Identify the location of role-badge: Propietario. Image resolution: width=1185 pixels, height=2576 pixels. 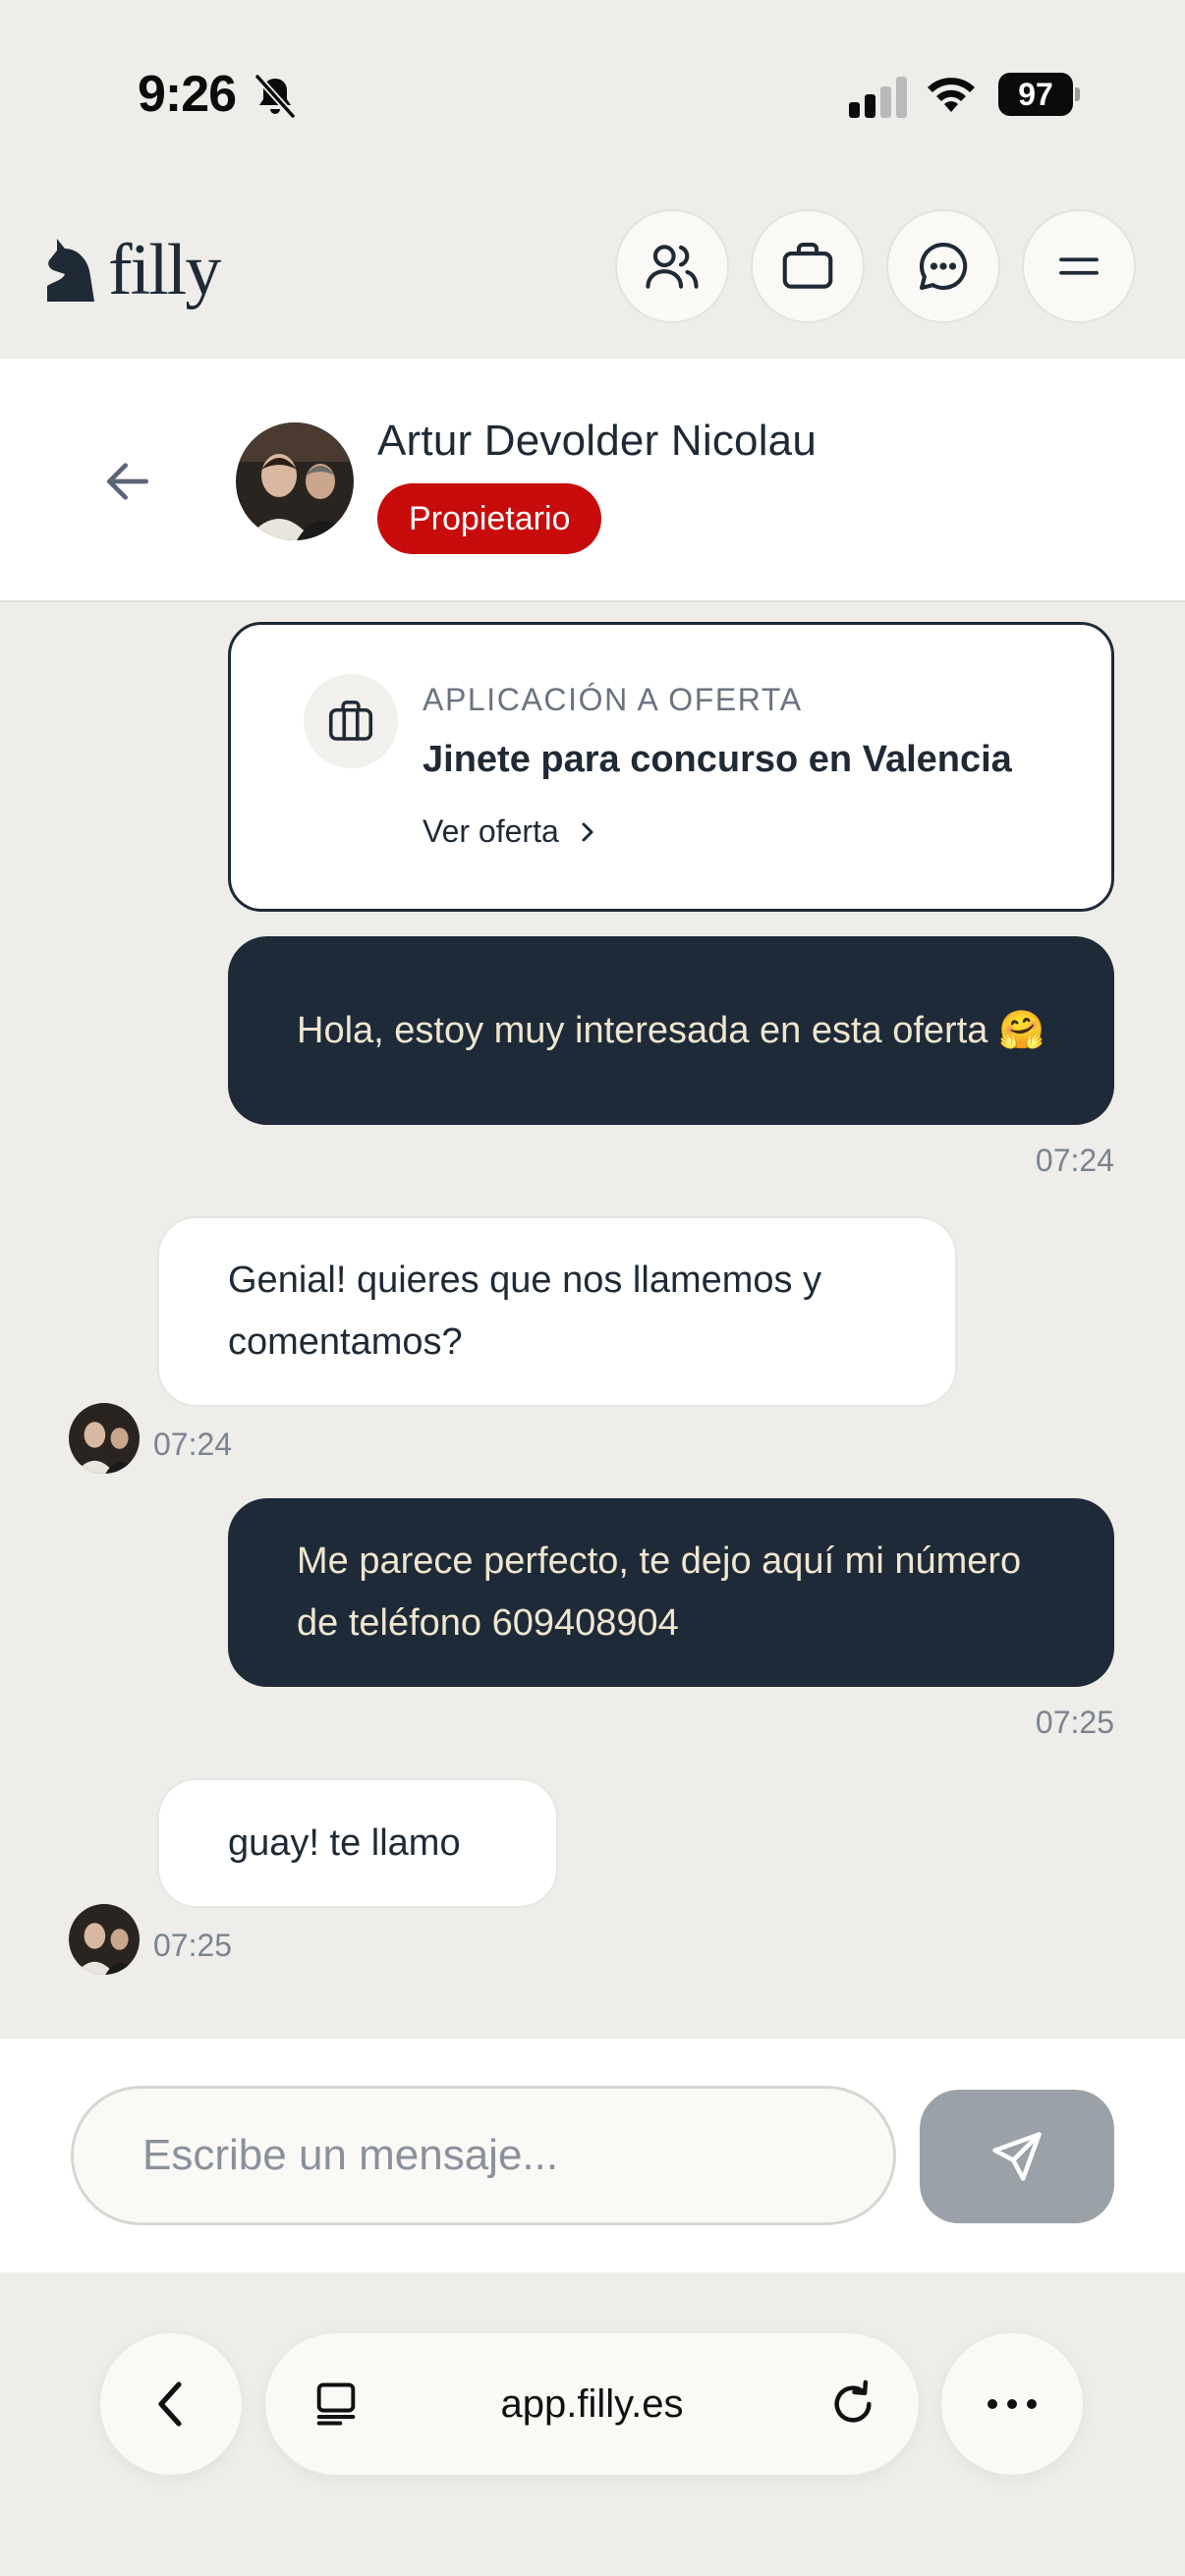
(490, 518).